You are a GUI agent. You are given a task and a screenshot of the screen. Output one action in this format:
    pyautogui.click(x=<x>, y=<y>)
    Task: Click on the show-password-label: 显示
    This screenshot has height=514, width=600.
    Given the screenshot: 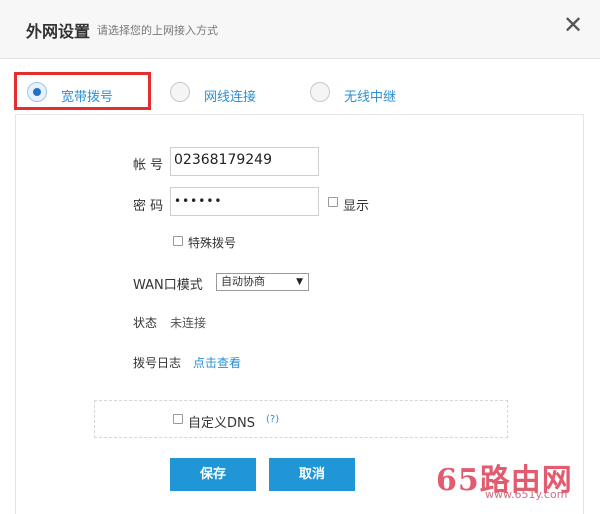 What is the action you would take?
    pyautogui.click(x=356, y=206)
    